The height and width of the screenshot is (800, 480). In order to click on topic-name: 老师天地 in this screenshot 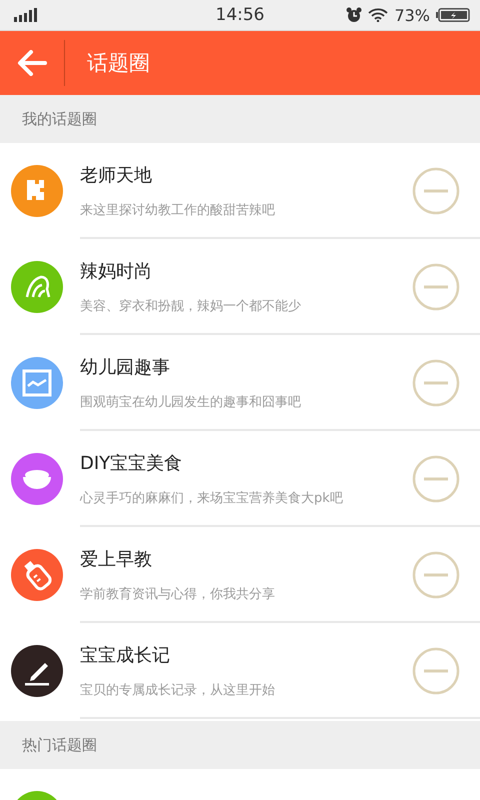, I will do `click(116, 175)`.